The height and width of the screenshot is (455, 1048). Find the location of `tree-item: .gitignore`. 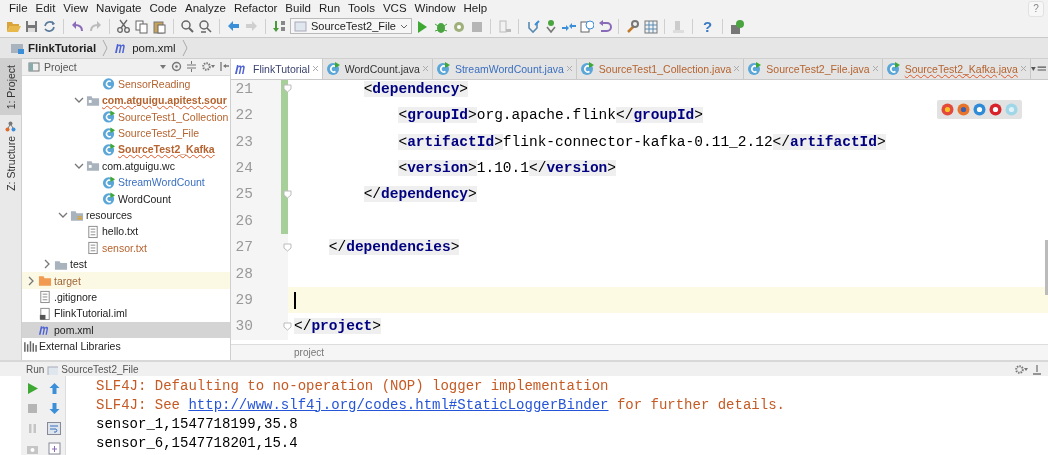

tree-item: .gitignore is located at coordinates (126, 297).